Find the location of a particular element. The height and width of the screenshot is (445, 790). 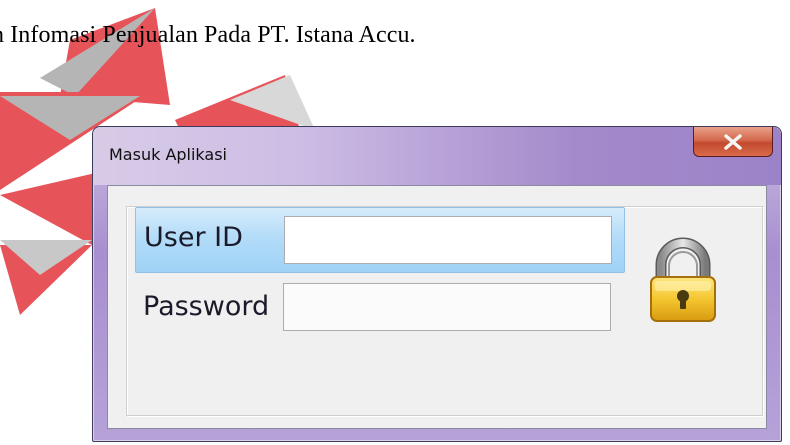

password-input is located at coordinates (447, 307).